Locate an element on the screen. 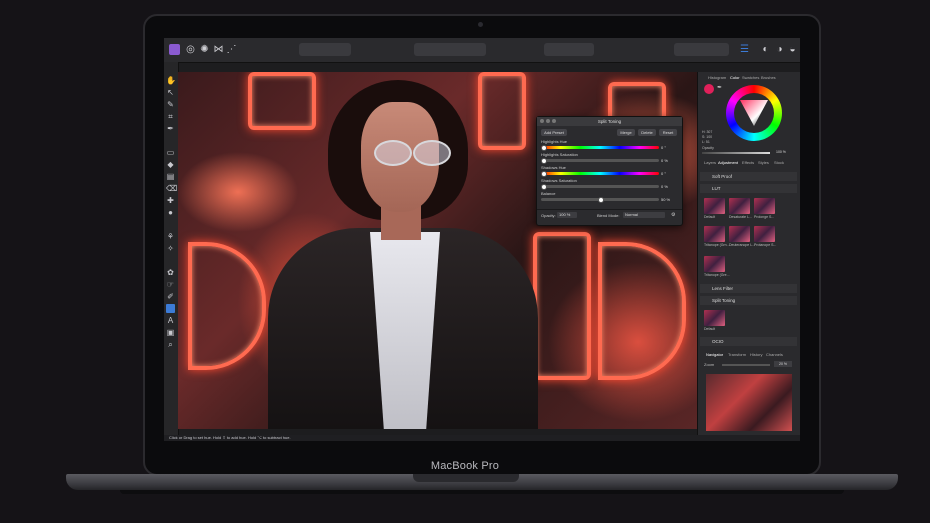  highlights-saturation-slider is located at coordinates (600, 161).